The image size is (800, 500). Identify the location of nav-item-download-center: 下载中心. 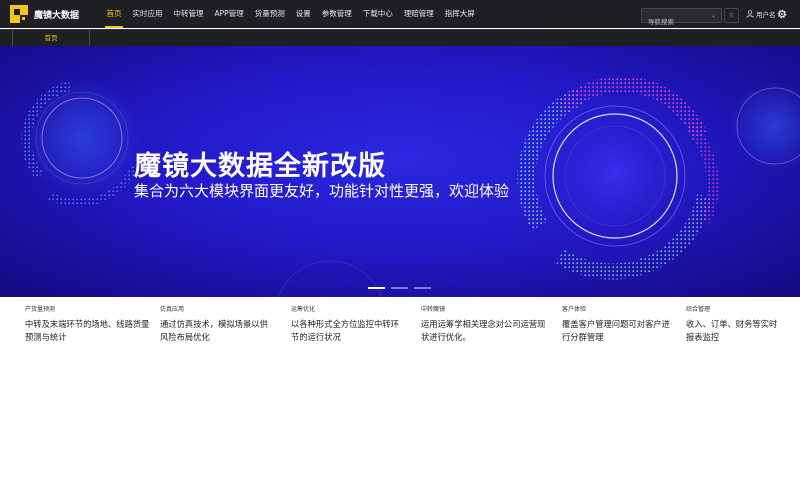
(377, 14).